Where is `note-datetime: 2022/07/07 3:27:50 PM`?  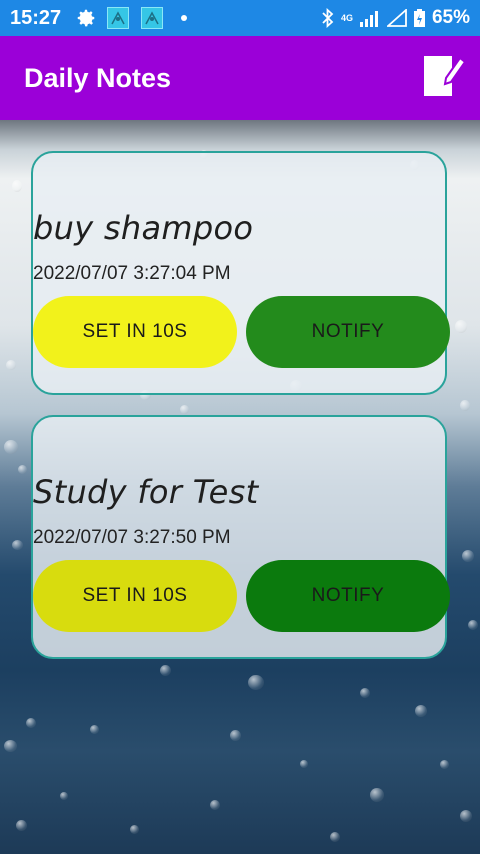 note-datetime: 2022/07/07 3:27:50 PM is located at coordinates (132, 537).